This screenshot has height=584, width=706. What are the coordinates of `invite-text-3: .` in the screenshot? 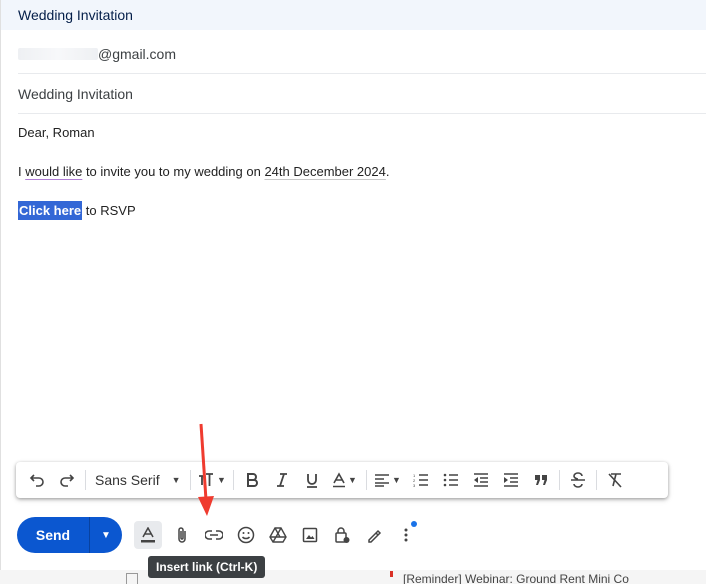 It's located at (387, 171).